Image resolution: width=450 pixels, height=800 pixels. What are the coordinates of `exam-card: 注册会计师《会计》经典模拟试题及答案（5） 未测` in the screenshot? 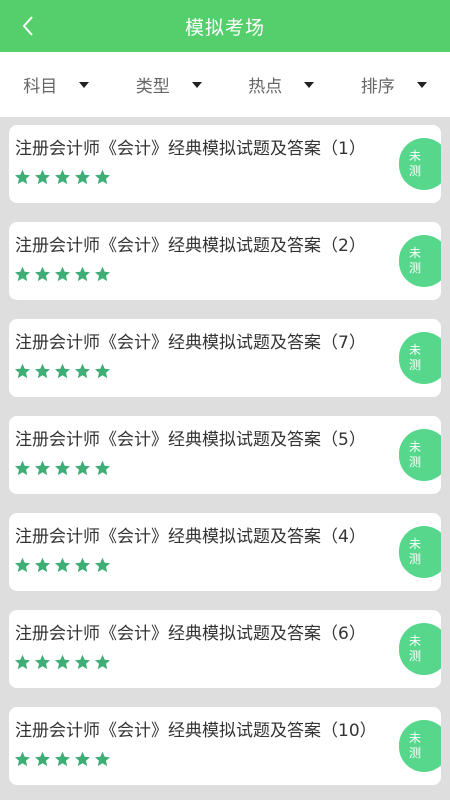 It's located at (225, 455).